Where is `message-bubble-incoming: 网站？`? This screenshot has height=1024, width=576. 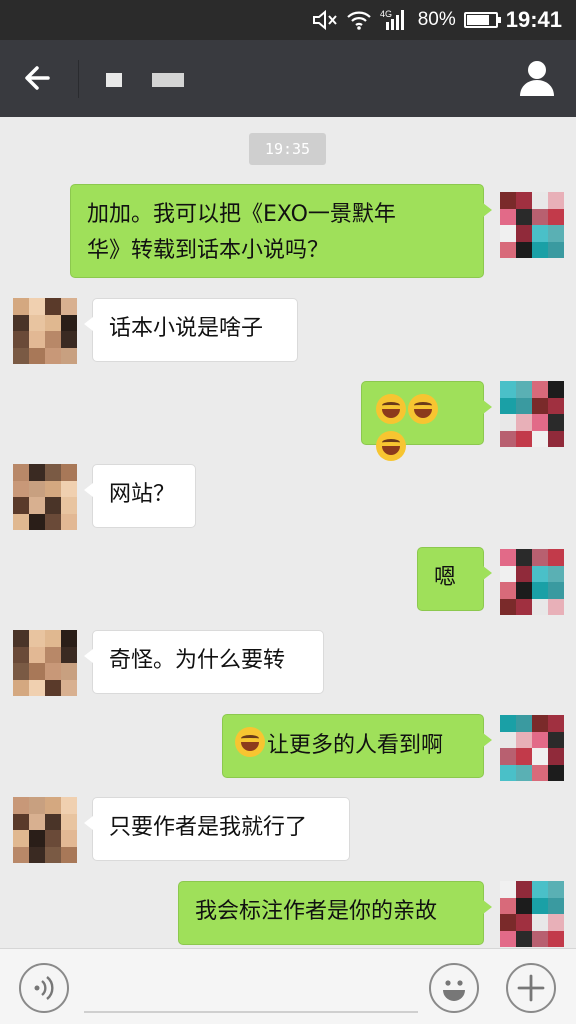
message-bubble-incoming: 网站？ is located at coordinates (140, 496).